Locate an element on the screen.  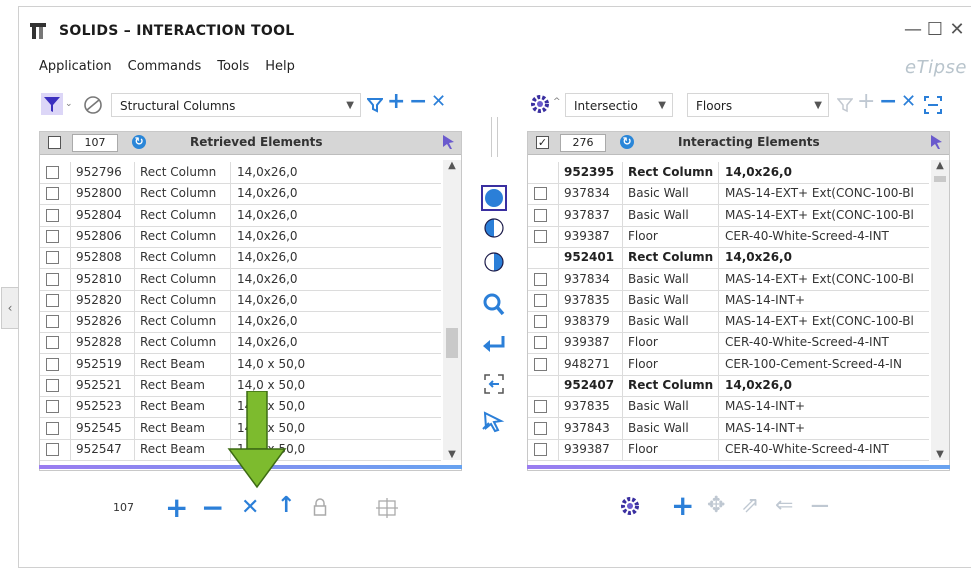
table-row: 952804 Rect Column 14,0x26,0 is located at coordinates (240, 215).